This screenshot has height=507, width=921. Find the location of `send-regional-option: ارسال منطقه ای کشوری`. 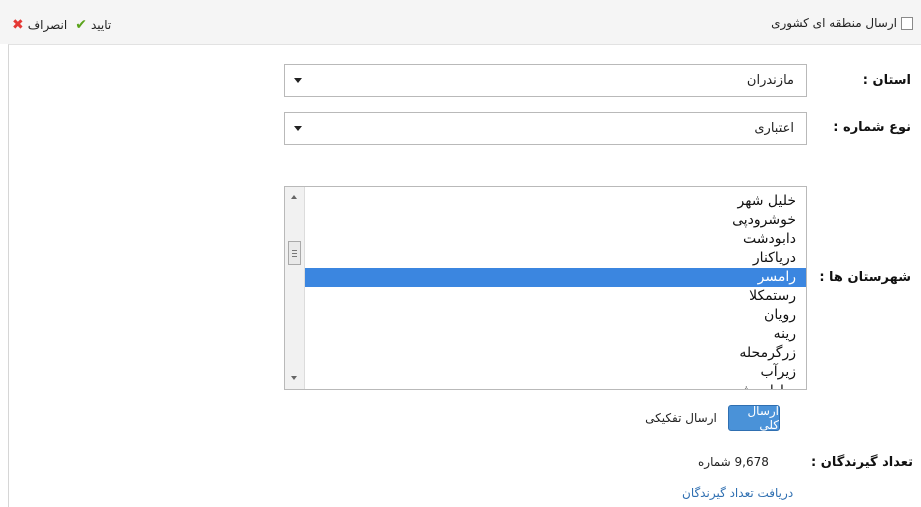

send-regional-option: ارسال منطقه ای کشوری is located at coordinates (842, 23).